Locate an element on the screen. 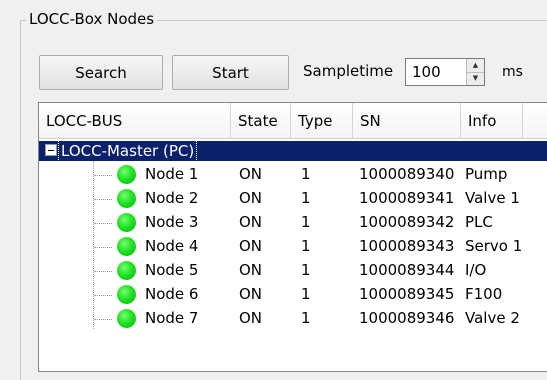 The height and width of the screenshot is (380, 547). column-header-state: State is located at coordinates (261, 121).